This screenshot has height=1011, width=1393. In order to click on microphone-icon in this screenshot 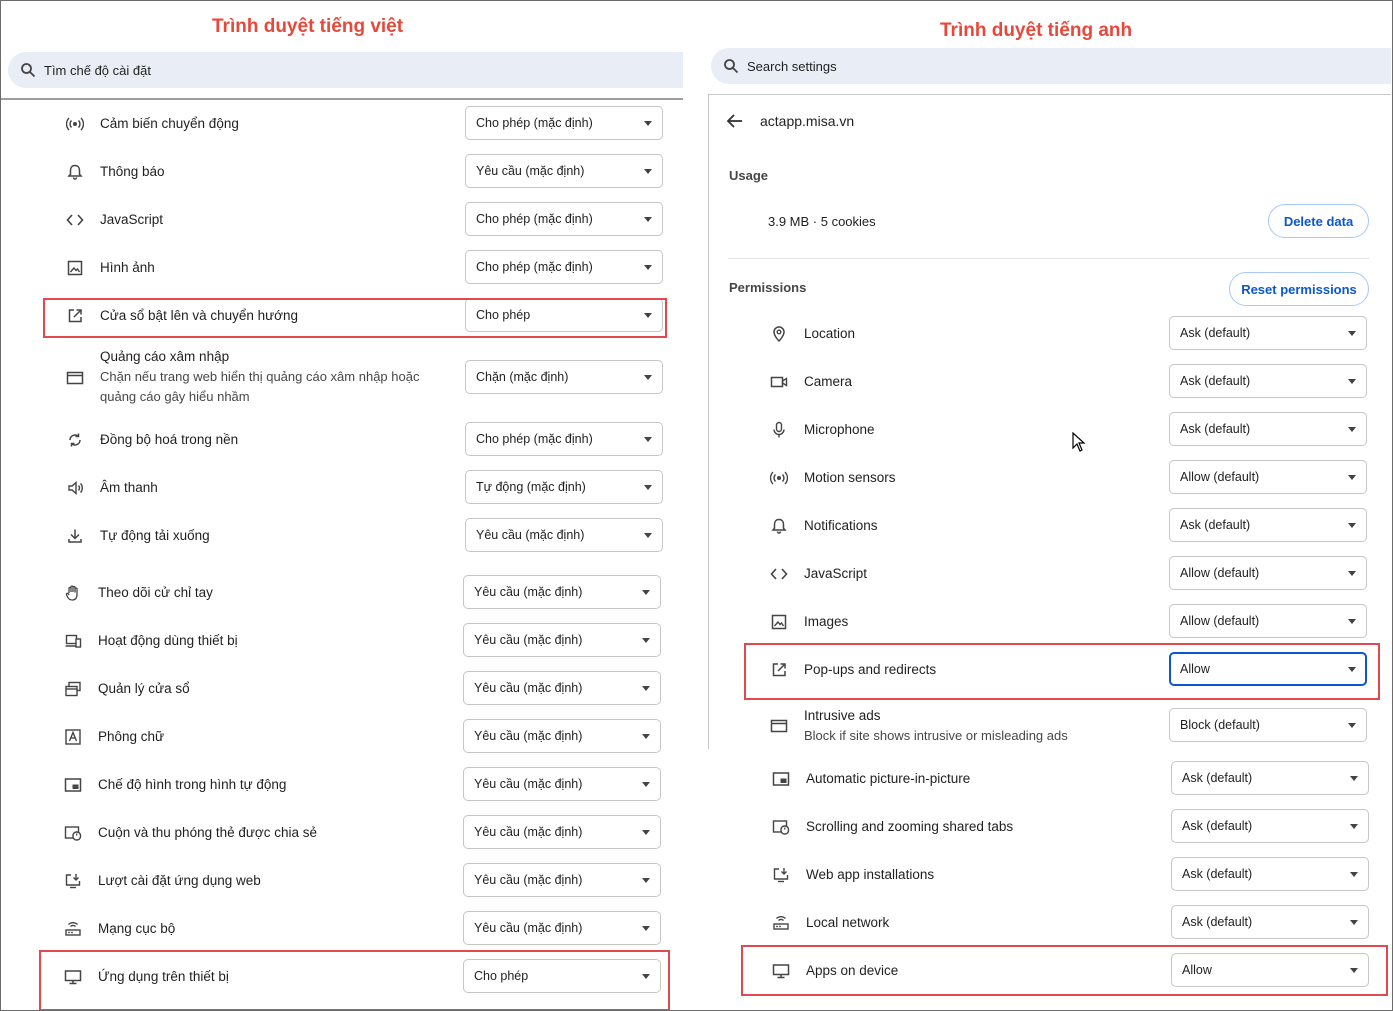, I will do `click(779, 430)`.